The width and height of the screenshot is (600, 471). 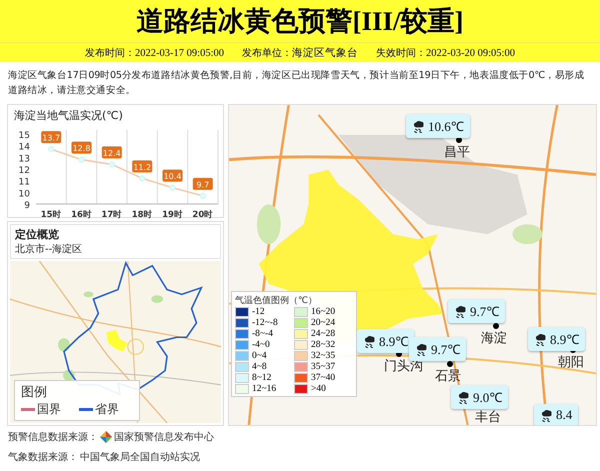 I want to click on meta-value: 海淀区气象台, so click(x=325, y=53).